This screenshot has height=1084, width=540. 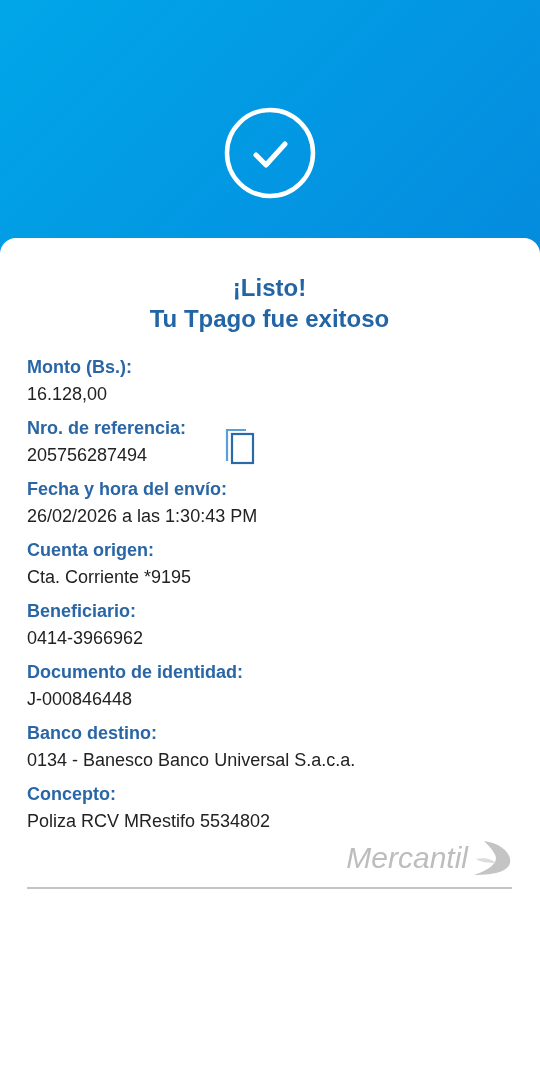 I want to click on field-value: 0134 - Banesco Banco Universal S.a.c.a., so click(x=191, y=760).